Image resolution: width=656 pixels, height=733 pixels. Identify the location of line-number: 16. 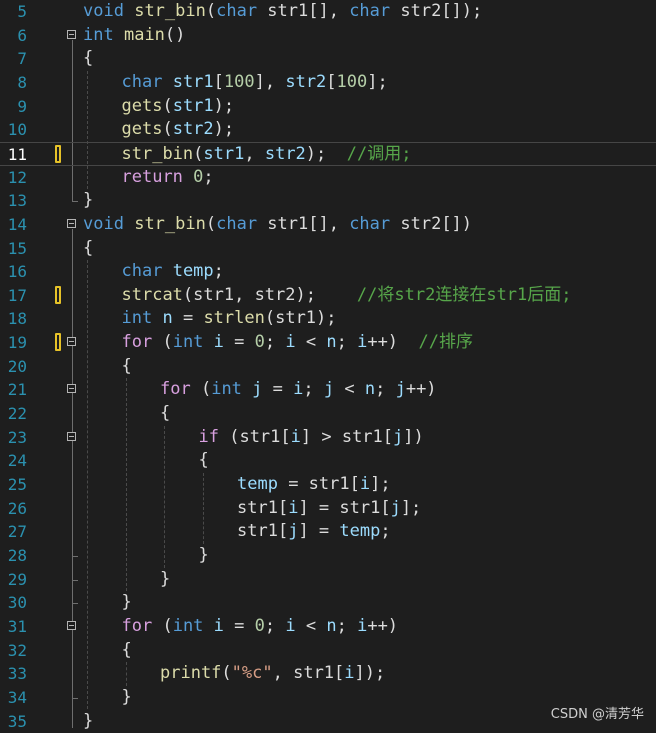
(13, 272).